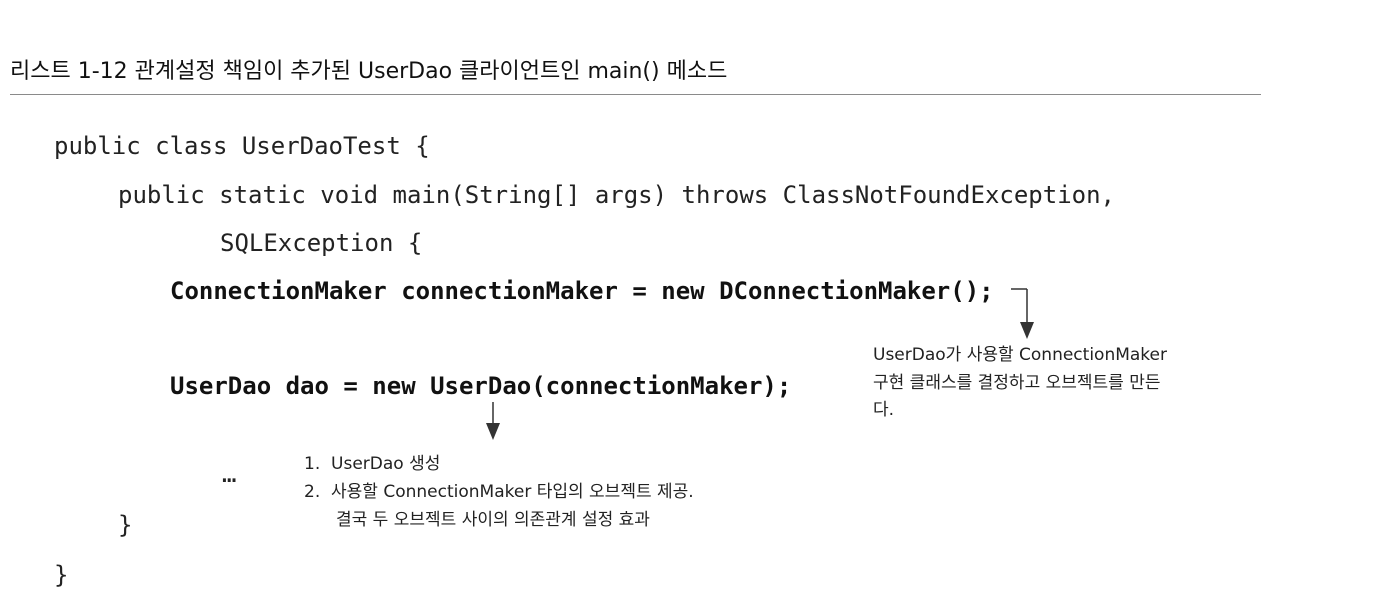  Describe the element at coordinates (499, 492) in the screenshot. I see `bottom-note-line-2: 2. 사용할 ConnectionMaker 타입의 오브젝트 제공.` at that location.